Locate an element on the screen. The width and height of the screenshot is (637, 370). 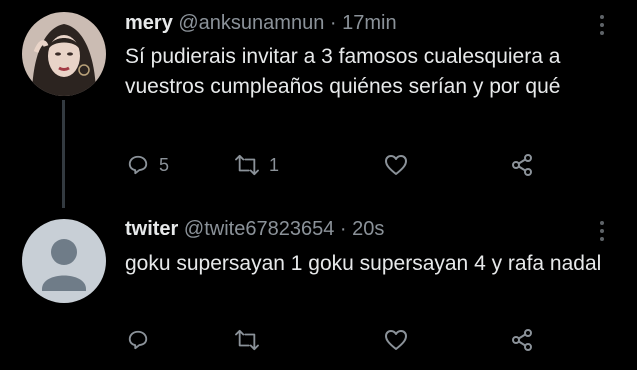
timestamp: 20s is located at coordinates (368, 229).